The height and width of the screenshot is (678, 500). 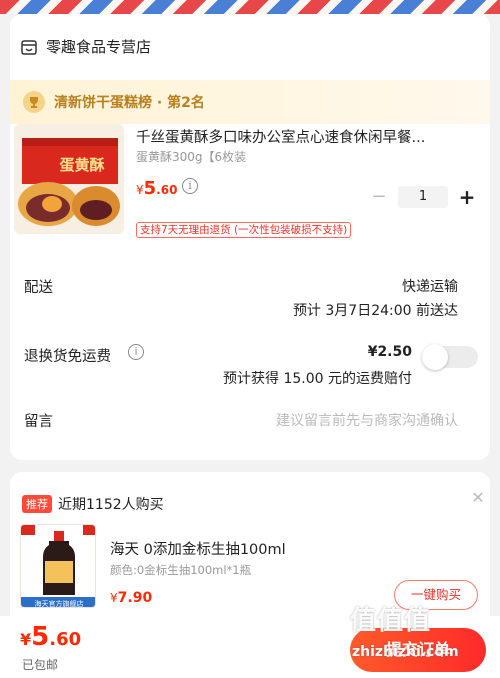 What do you see at coordinates (250, 647) in the screenshot?
I see `bottom-bar: ¥5.60 已包邮 提交订单` at bounding box center [250, 647].